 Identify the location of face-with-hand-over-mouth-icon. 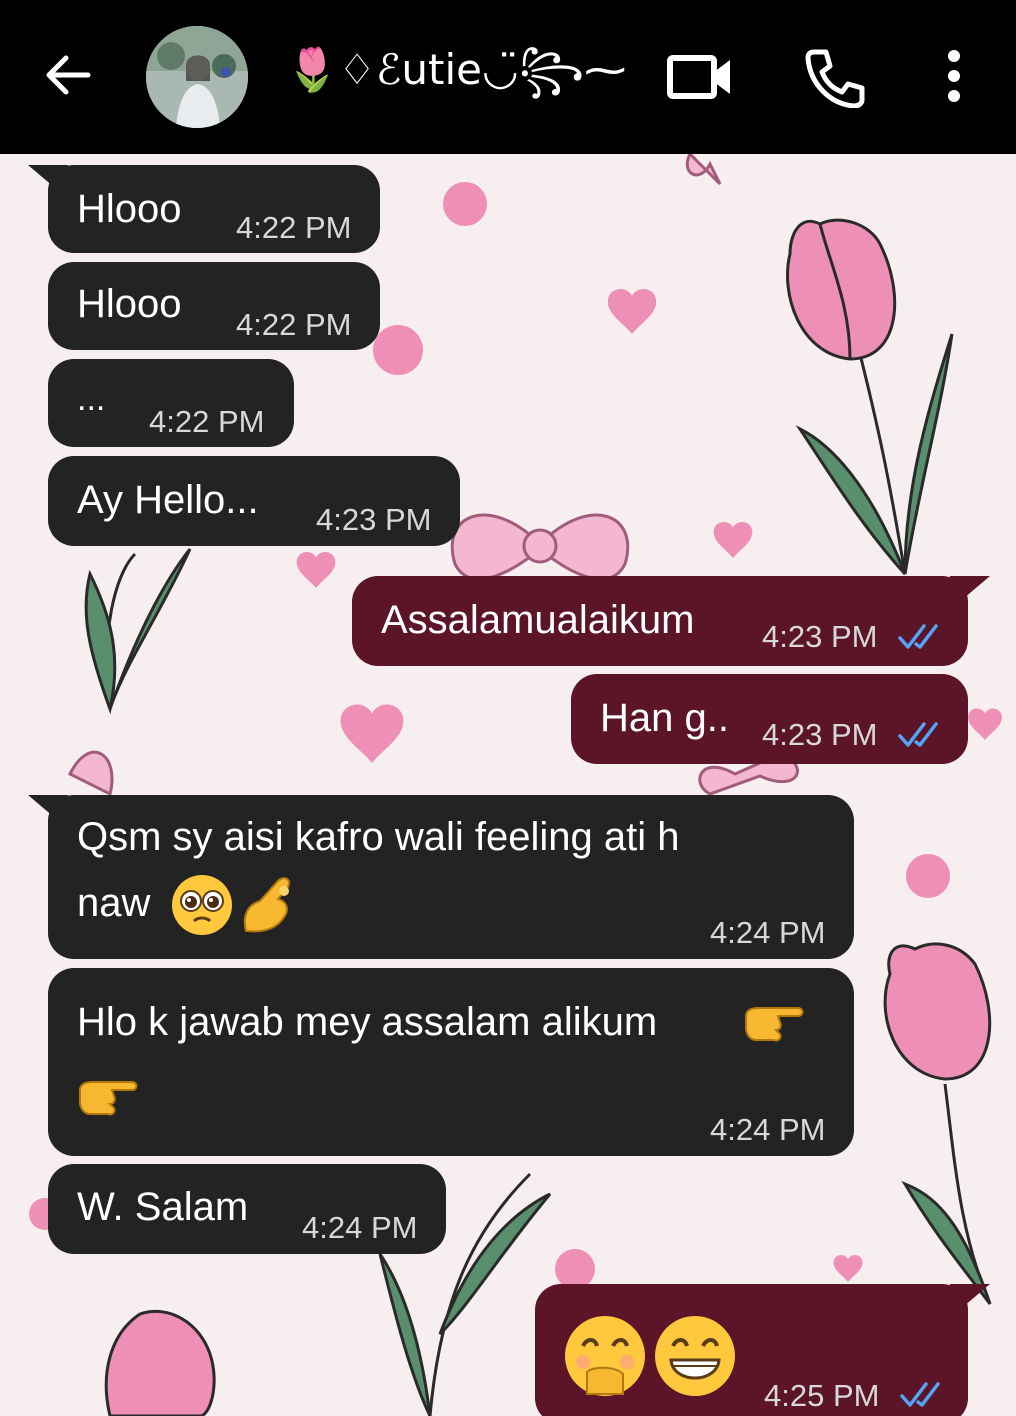
(605, 1356).